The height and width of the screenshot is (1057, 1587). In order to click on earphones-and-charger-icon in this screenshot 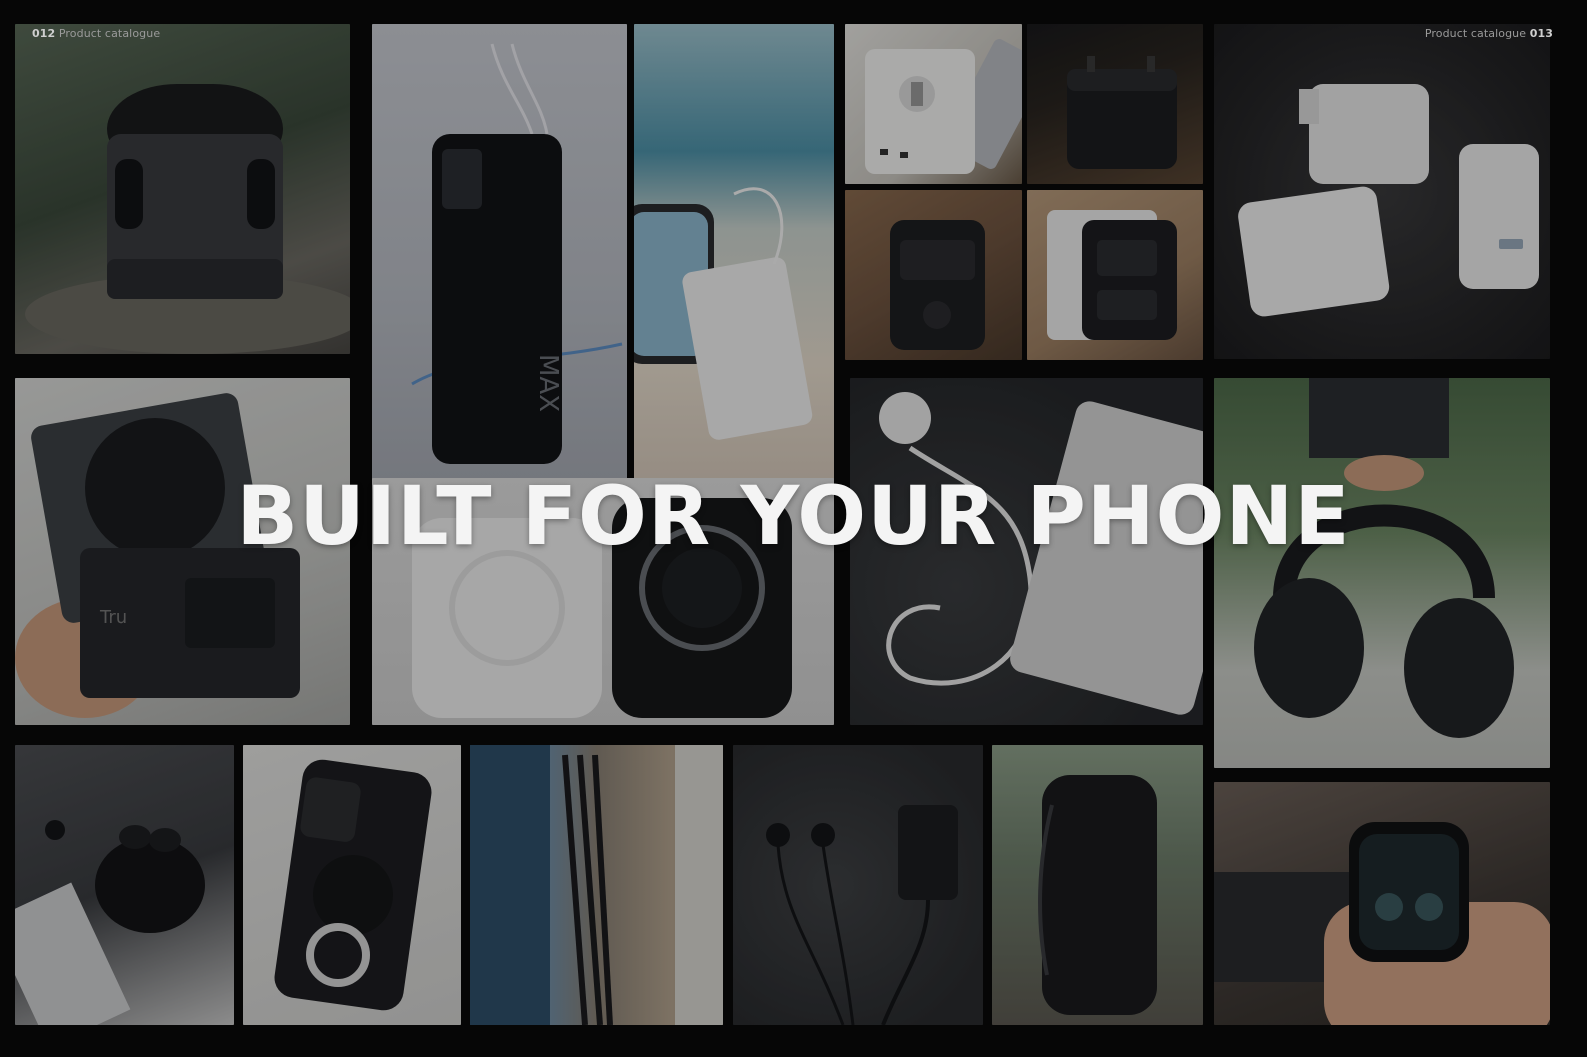, I will do `click(862, 915)`.